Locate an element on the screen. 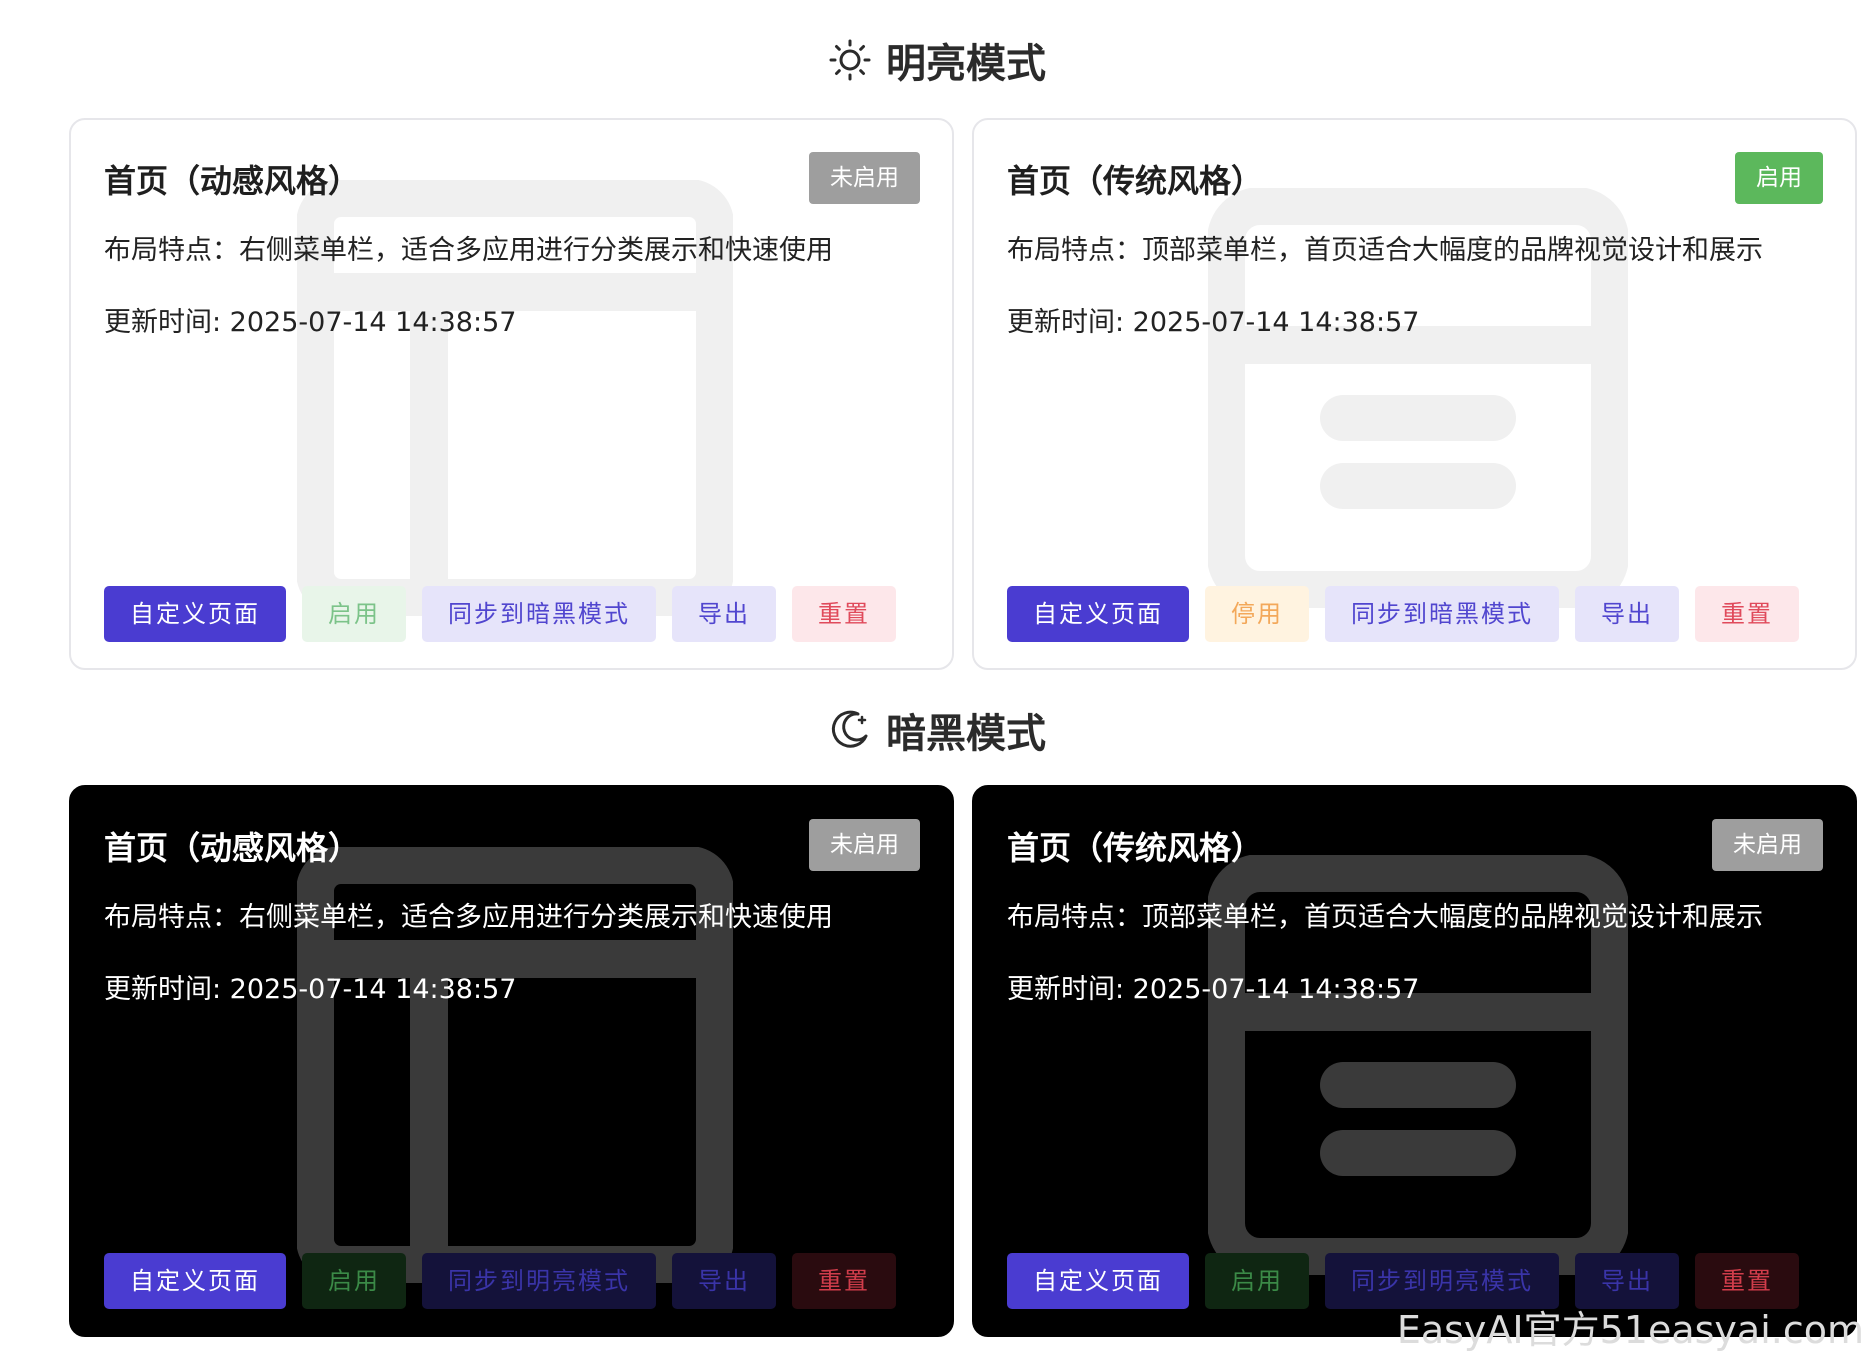  status-badge: 启用 is located at coordinates (1779, 178).